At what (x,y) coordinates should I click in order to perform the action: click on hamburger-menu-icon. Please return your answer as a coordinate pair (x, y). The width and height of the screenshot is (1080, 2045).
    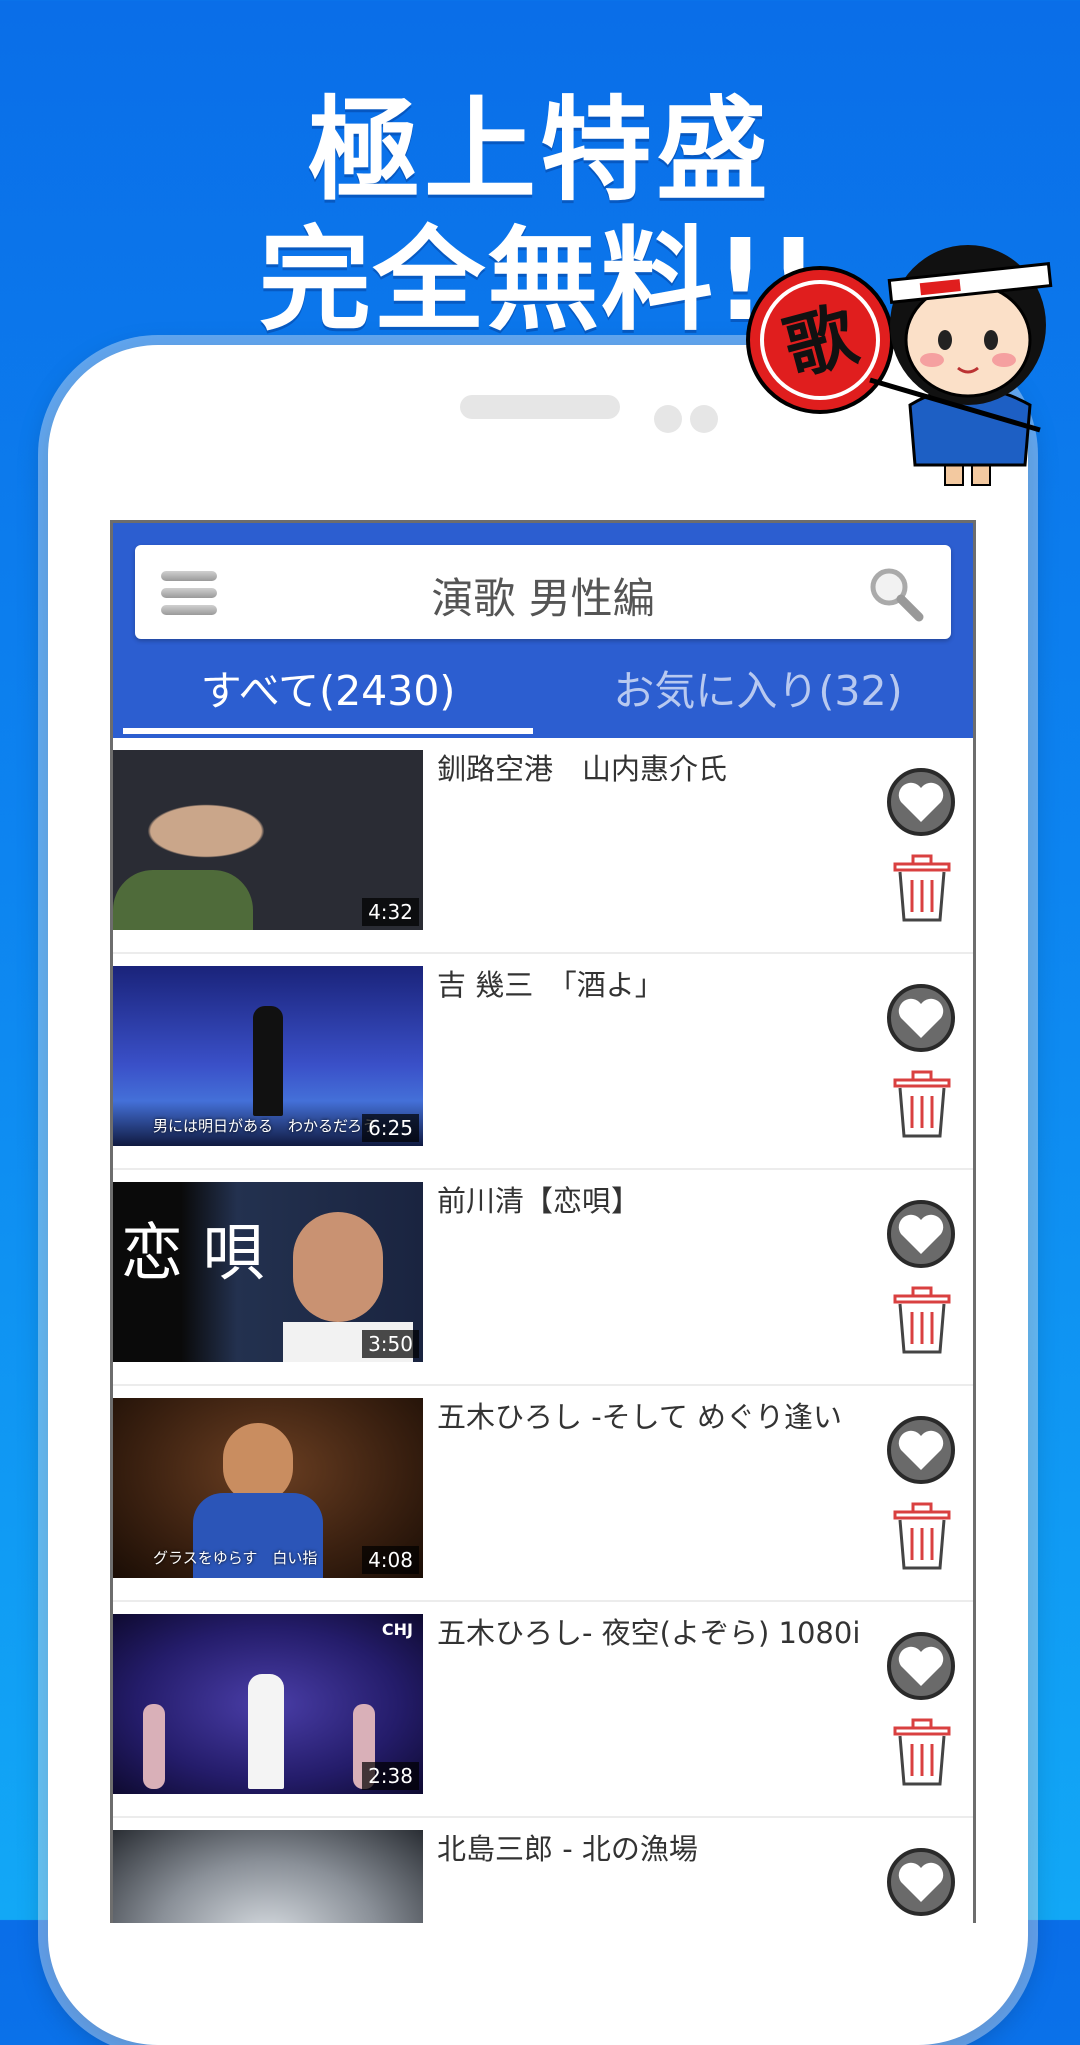
    Looking at the image, I should click on (189, 593).